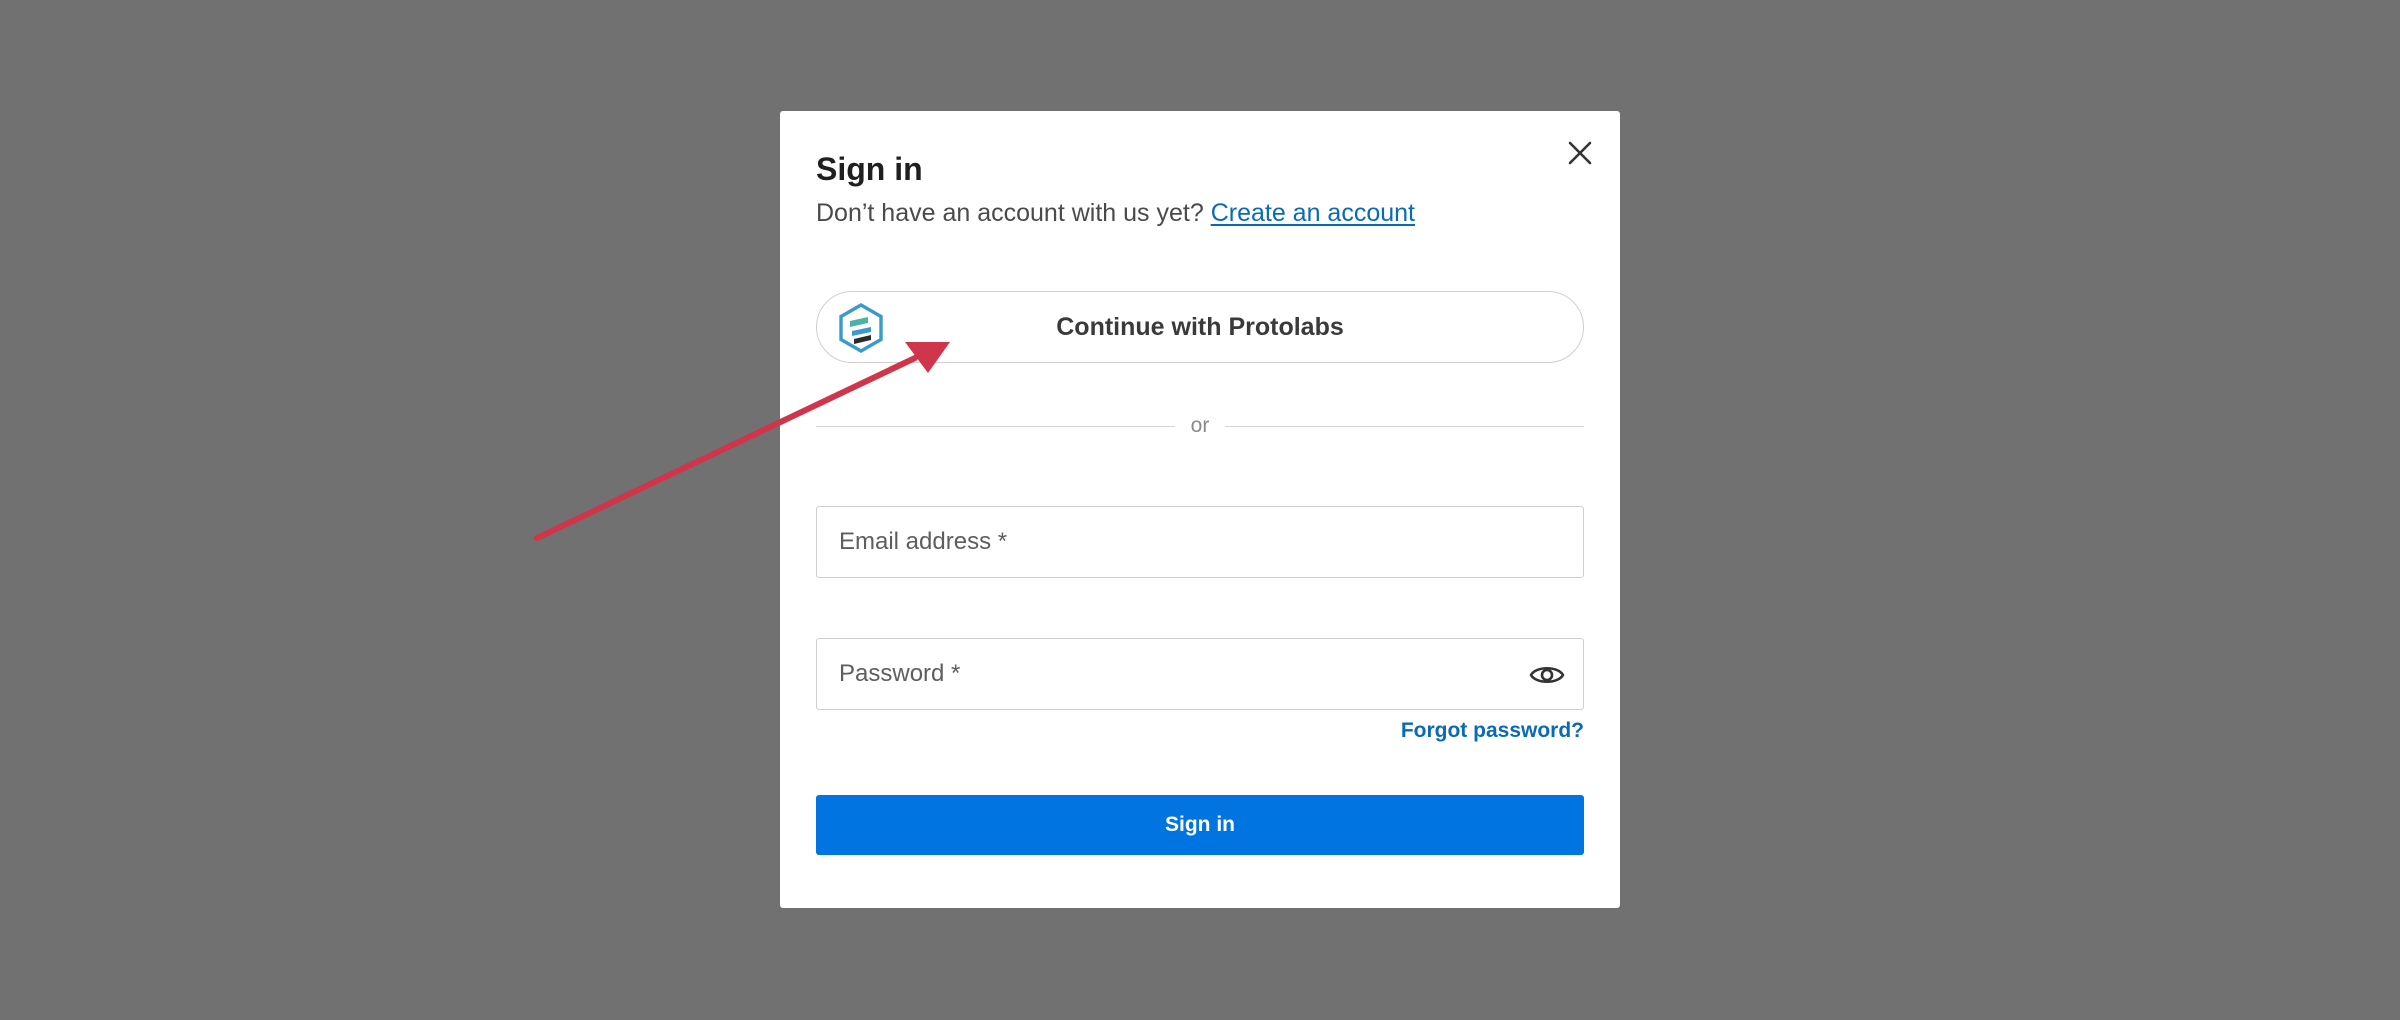 This screenshot has height=1020, width=2400. I want to click on divider-line-left, so click(995, 426).